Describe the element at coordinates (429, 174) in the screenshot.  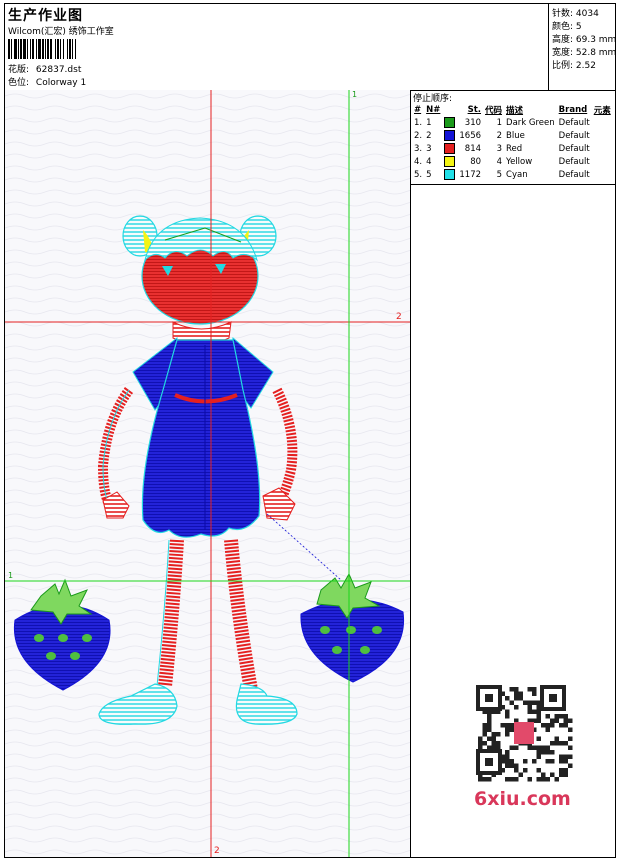
I see `row-n: 5` at that location.